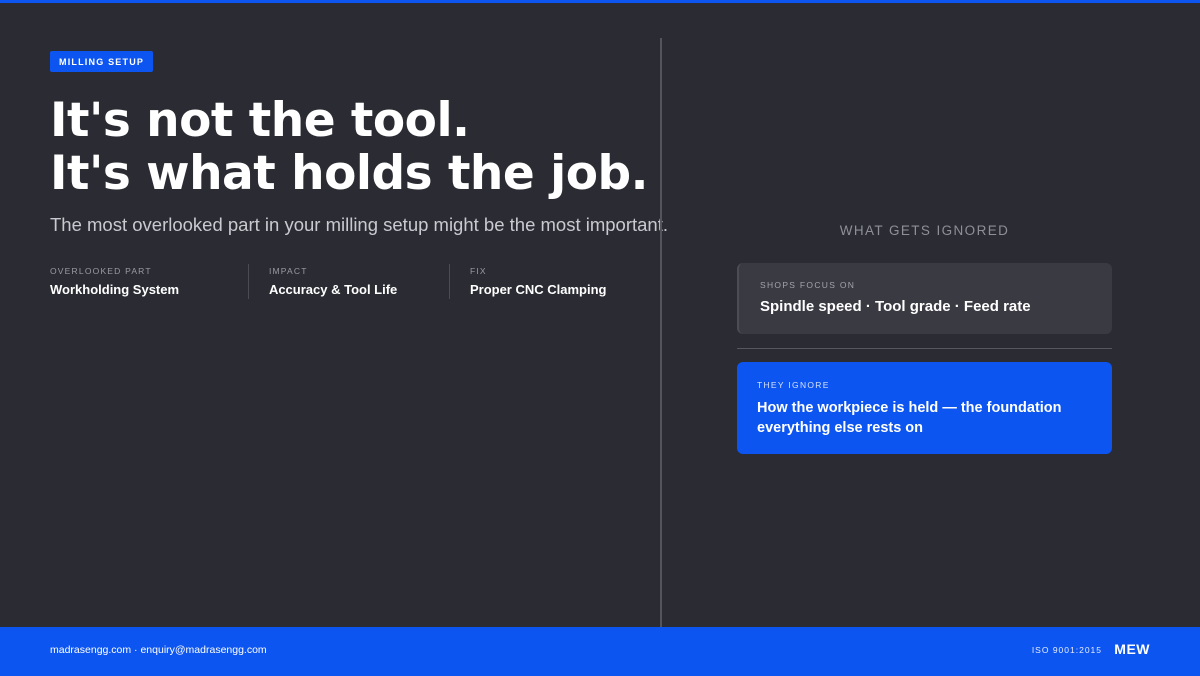 This screenshot has width=1200, height=676. What do you see at coordinates (661, 332) in the screenshot?
I see `vertical-divider` at bounding box center [661, 332].